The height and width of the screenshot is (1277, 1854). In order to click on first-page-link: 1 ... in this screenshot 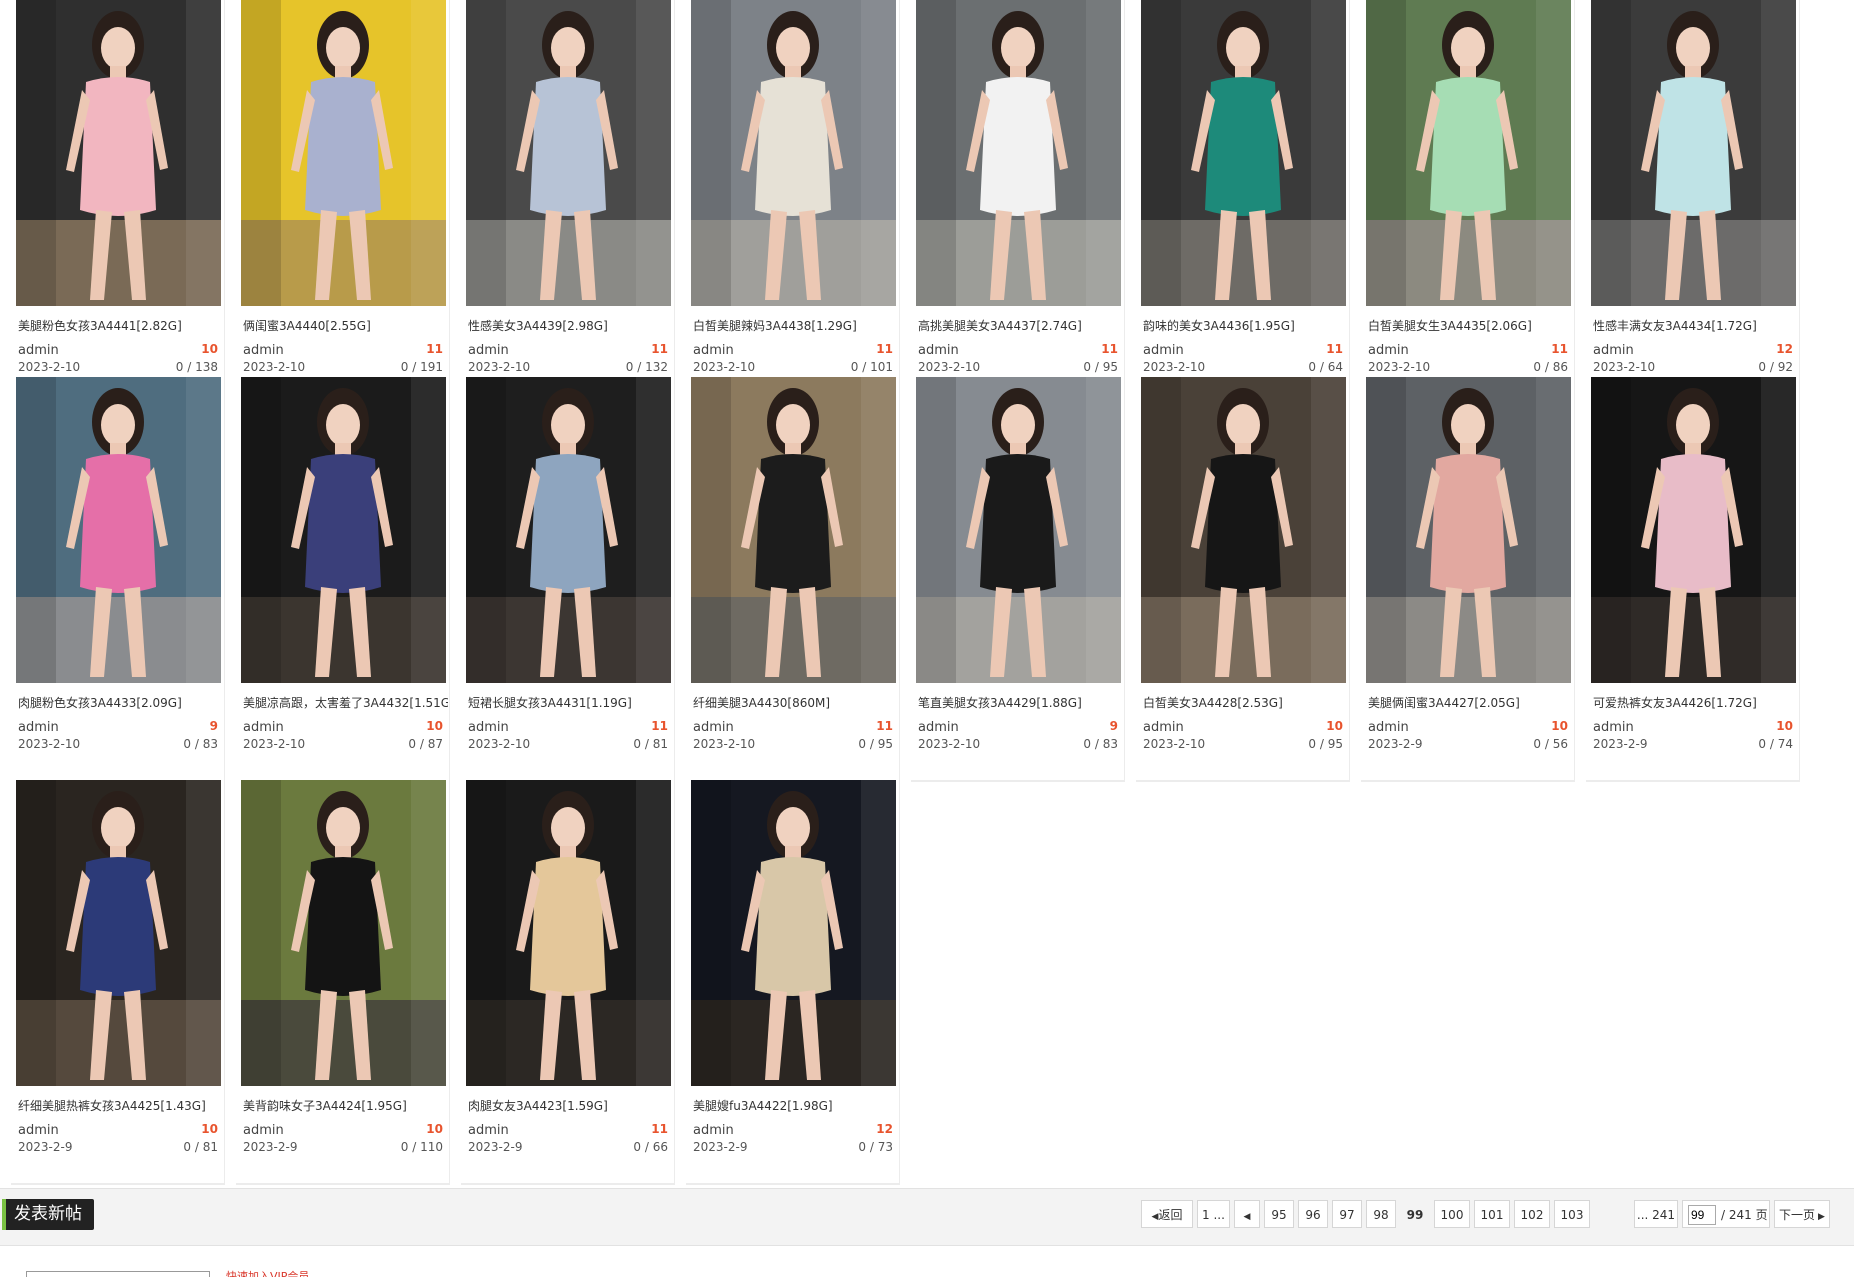, I will do `click(1213, 1214)`.